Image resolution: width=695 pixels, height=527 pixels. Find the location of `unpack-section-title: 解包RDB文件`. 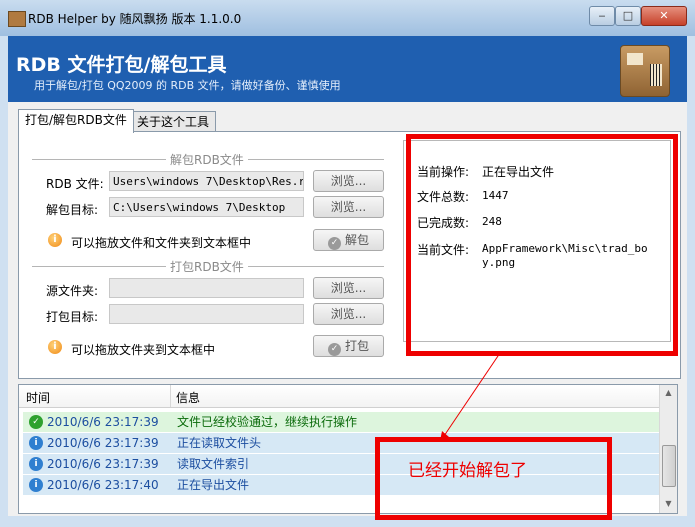

unpack-section-title: 解包RDB文件 is located at coordinates (207, 159).